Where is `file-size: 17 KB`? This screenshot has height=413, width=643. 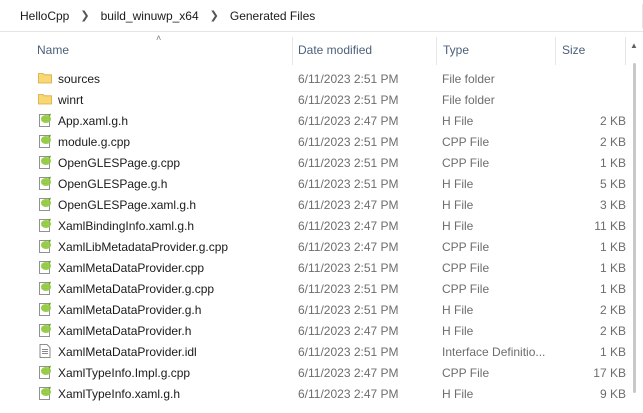
file-size: 17 KB is located at coordinates (609, 373).